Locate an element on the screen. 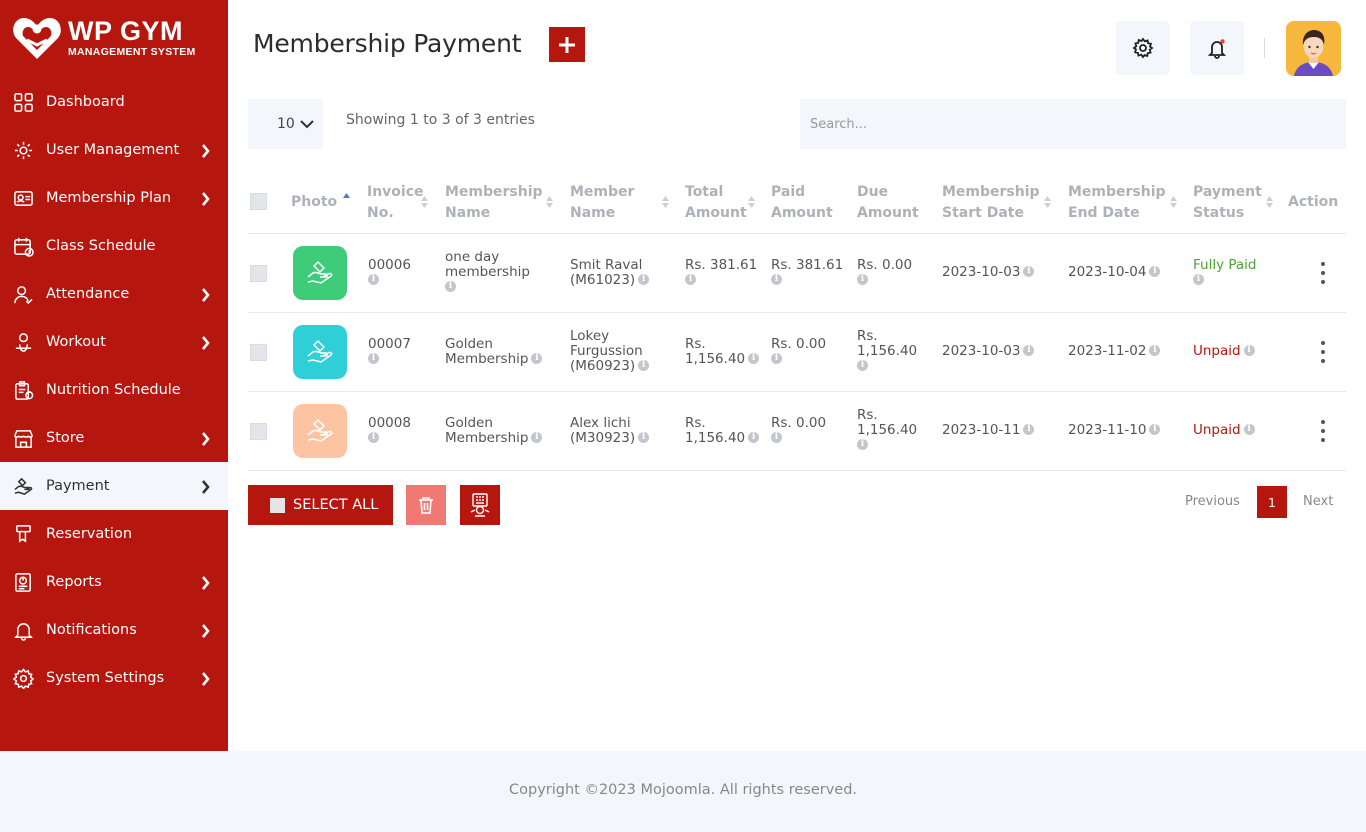  sidebar-item-label: User Management is located at coordinates (113, 150).